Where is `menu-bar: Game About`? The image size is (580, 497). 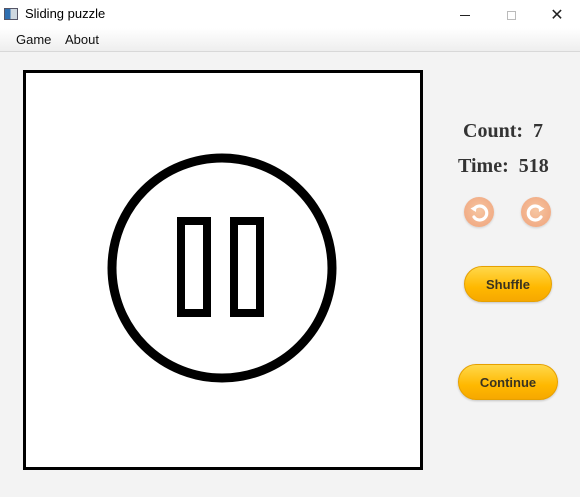 menu-bar: Game About is located at coordinates (290, 40).